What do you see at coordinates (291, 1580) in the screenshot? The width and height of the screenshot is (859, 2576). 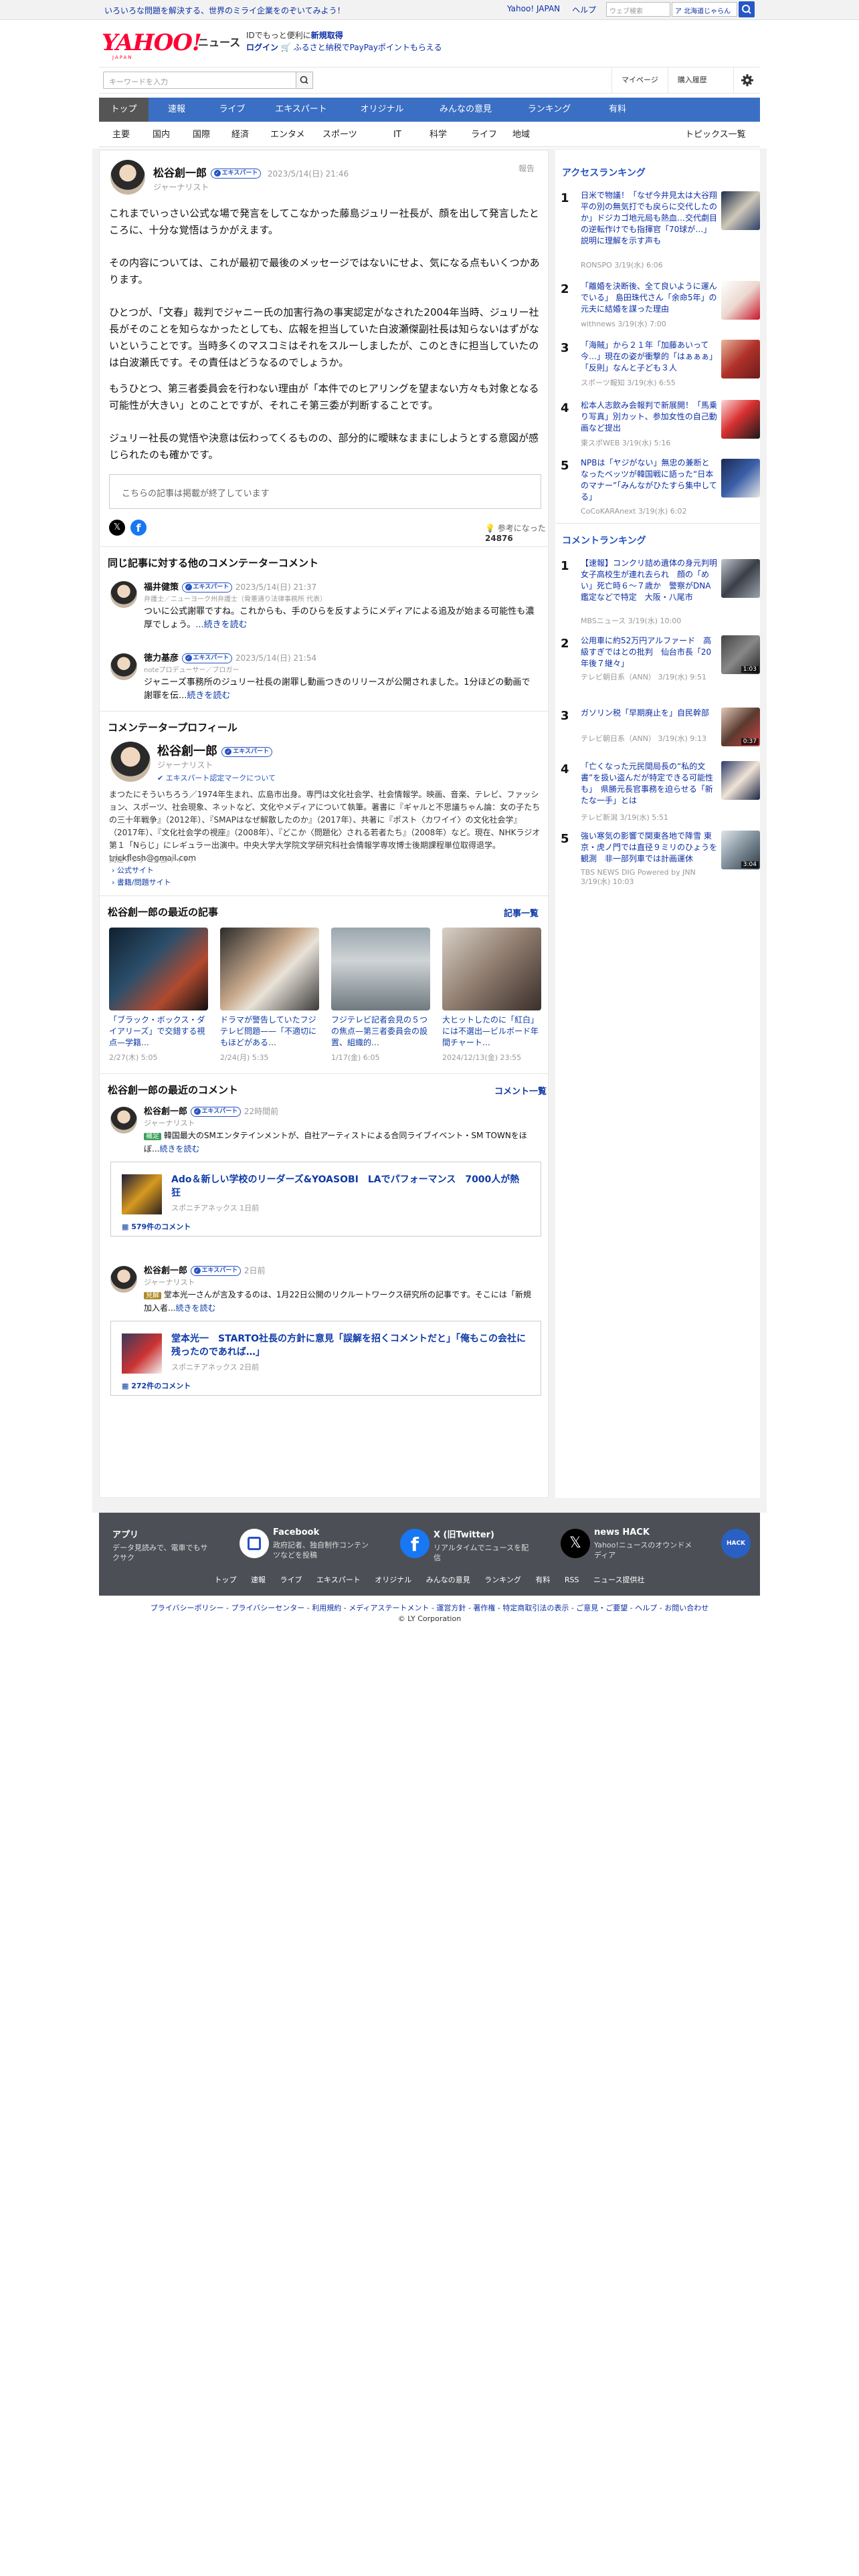 I see `footer-link: ライブ` at bounding box center [291, 1580].